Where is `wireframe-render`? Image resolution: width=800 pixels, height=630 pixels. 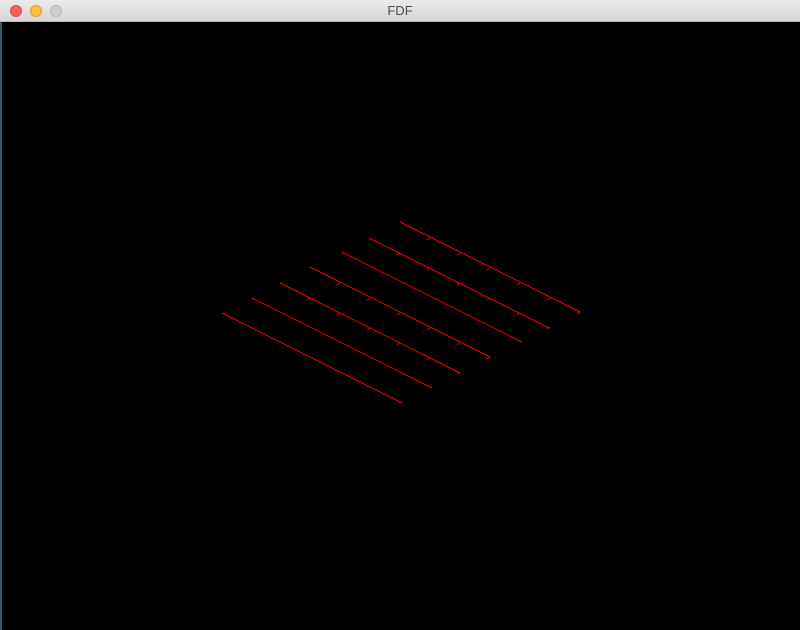
wireframe-render is located at coordinates (401, 312).